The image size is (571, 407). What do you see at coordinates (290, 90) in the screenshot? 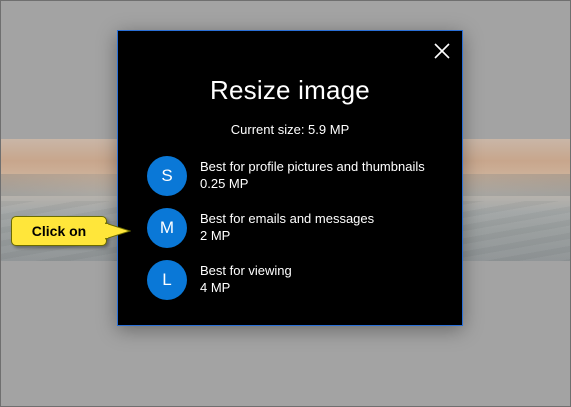
I see `dialog-title: Resize image` at bounding box center [290, 90].